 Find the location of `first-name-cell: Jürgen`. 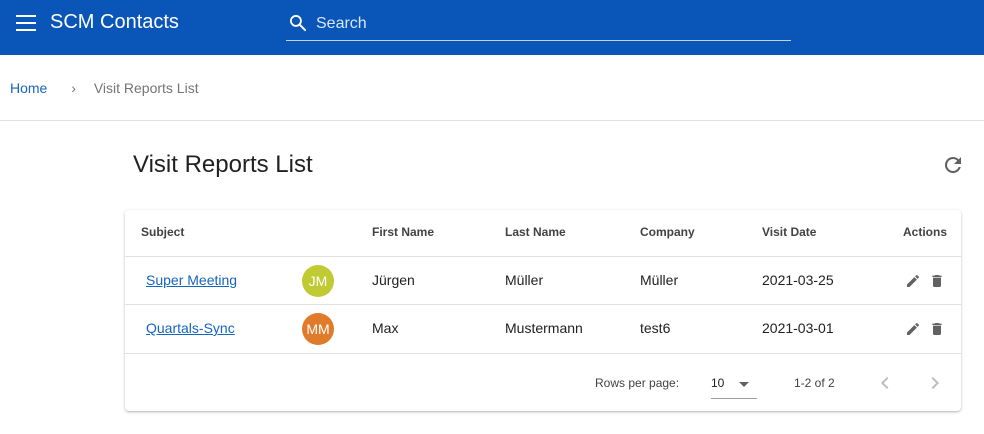

first-name-cell: Jürgen is located at coordinates (393, 280).